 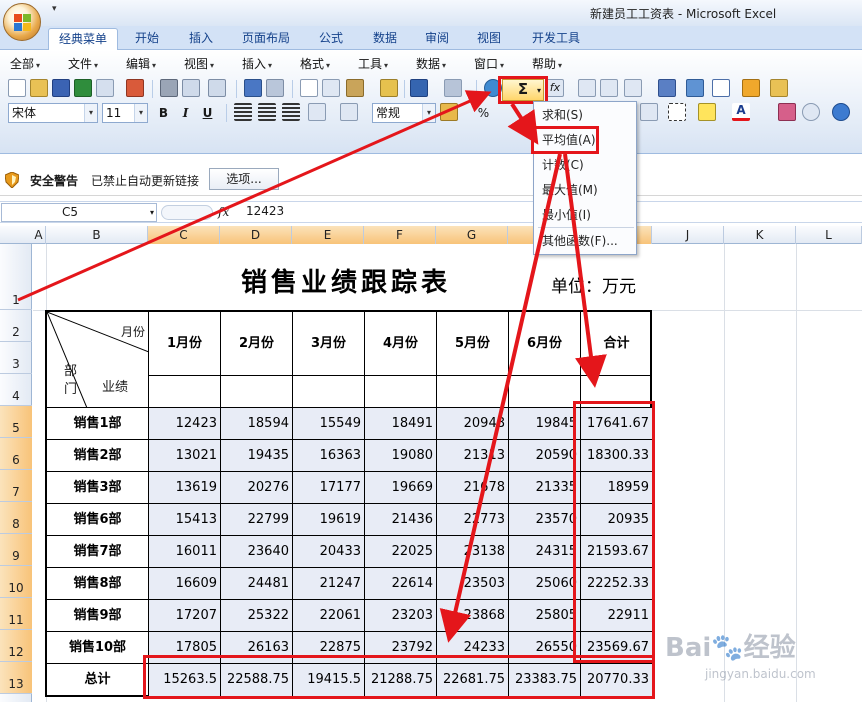 I want to click on menu-item-sum: 求和(S), so click(x=585, y=115).